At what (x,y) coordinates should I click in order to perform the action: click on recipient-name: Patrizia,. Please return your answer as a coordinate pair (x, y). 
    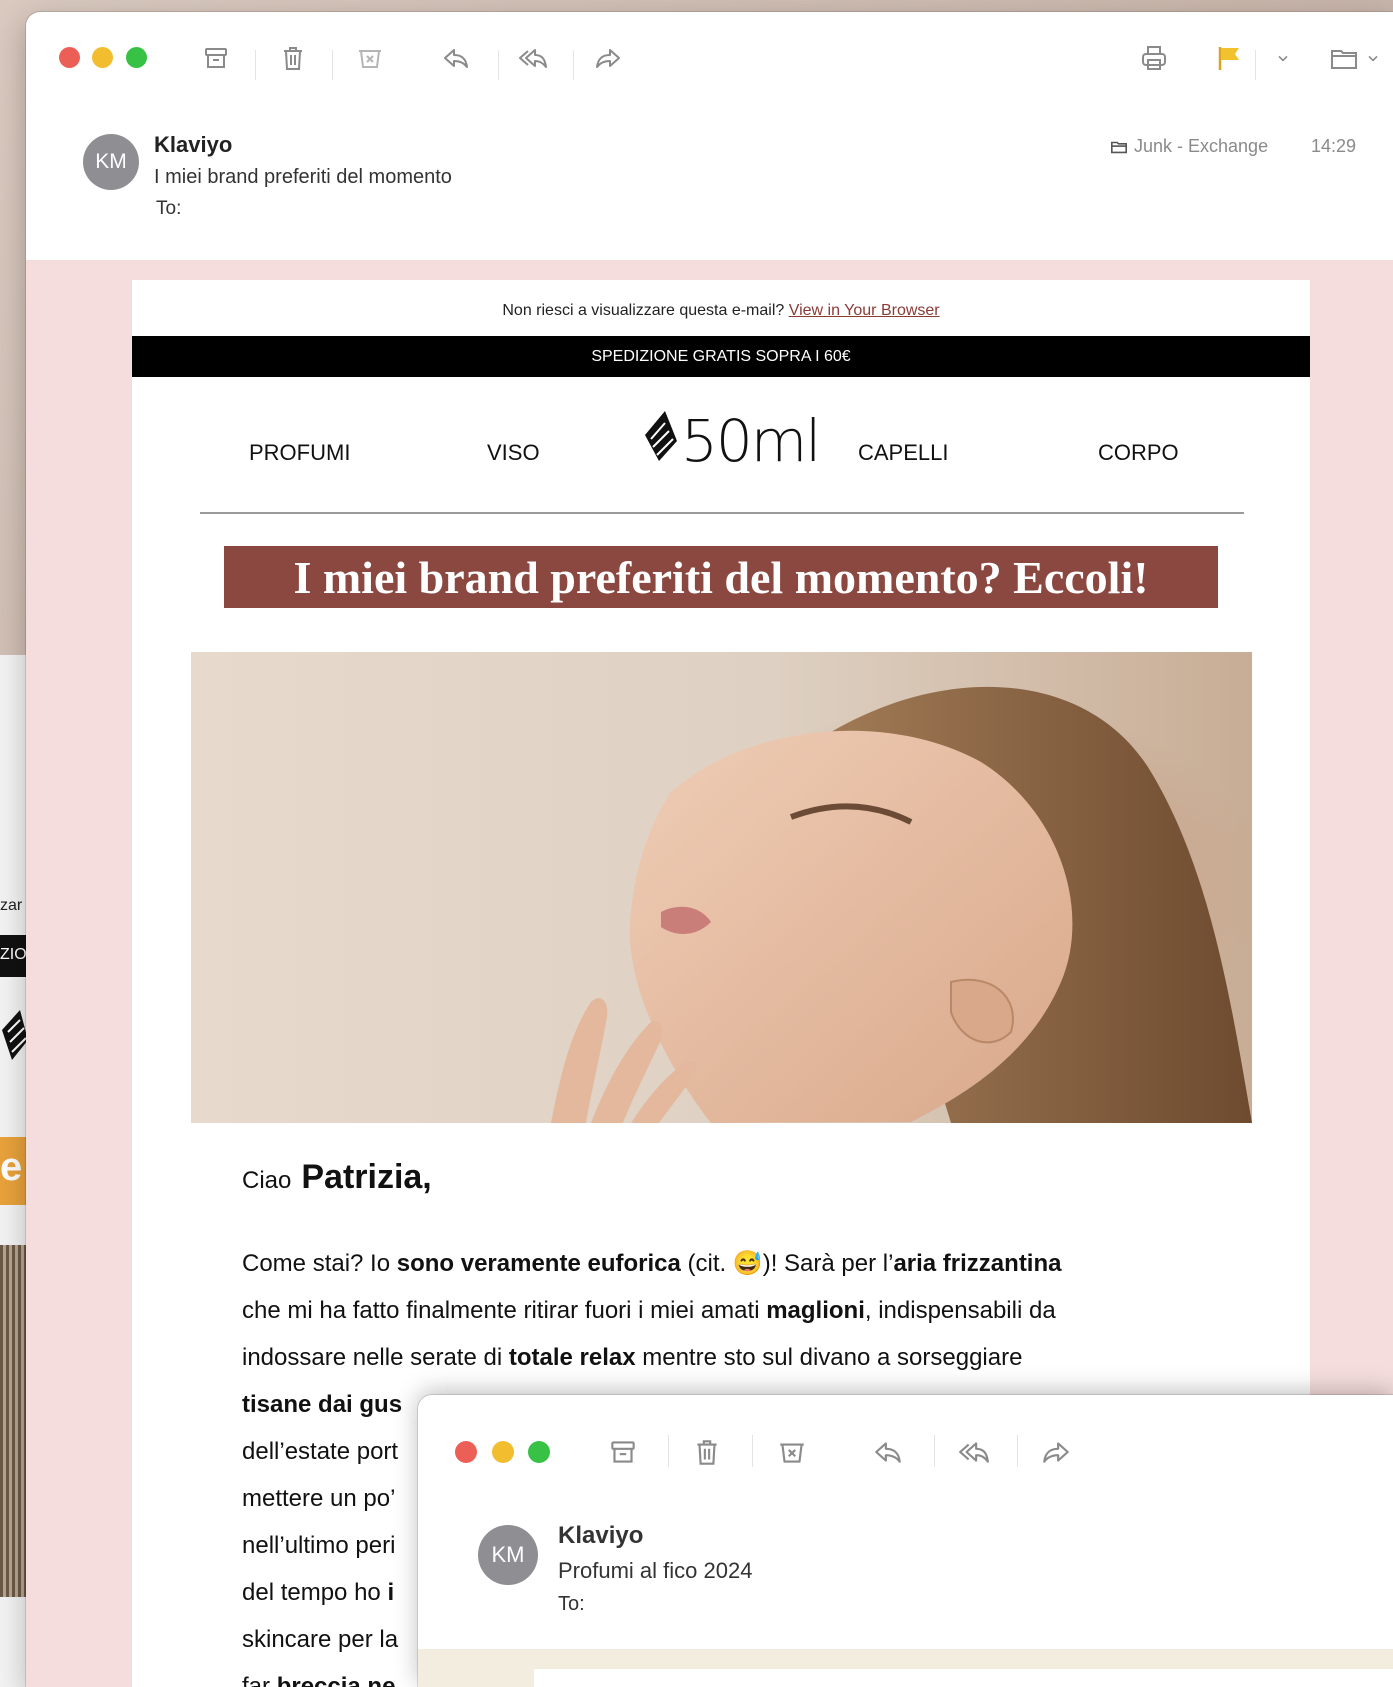
    Looking at the image, I should click on (366, 1177).